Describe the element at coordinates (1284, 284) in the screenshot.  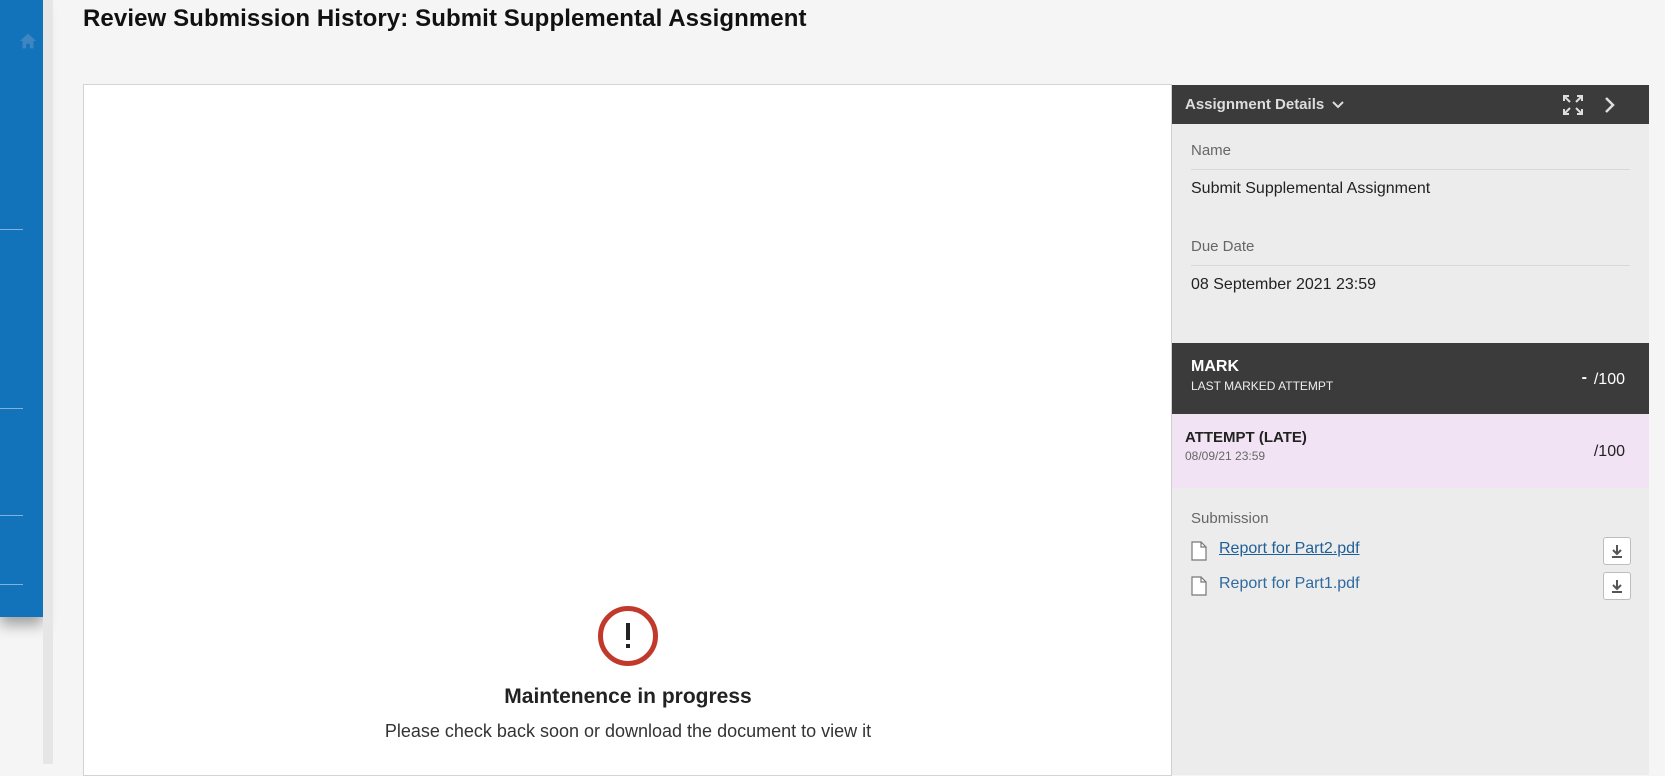
I see `due-date-value: 08 September 2021 23:59` at that location.